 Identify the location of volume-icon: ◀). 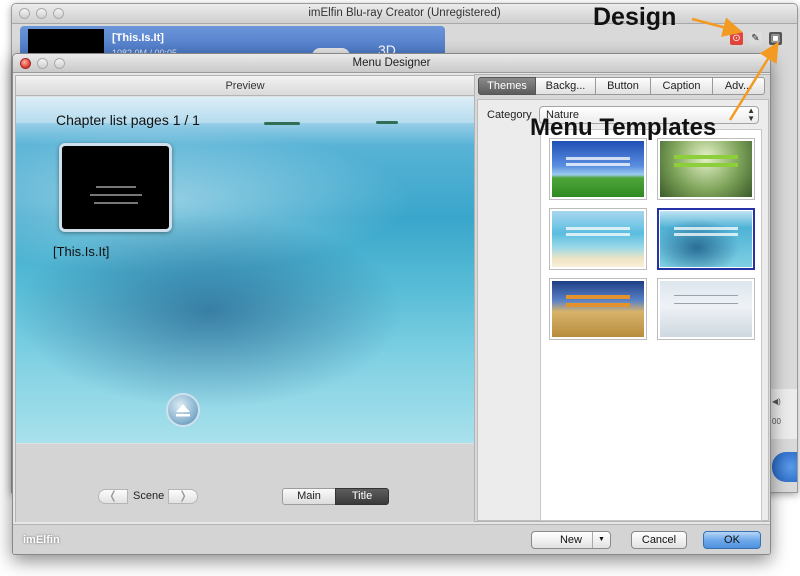
(776, 401).